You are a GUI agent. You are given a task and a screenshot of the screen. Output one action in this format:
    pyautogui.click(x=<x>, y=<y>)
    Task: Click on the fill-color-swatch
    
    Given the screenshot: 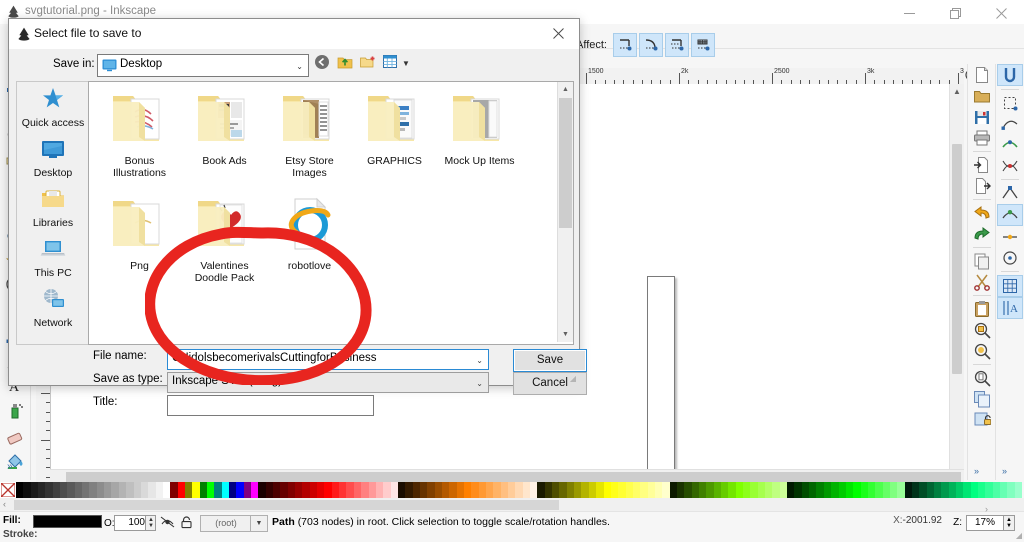 What is the action you would take?
    pyautogui.click(x=67, y=521)
    